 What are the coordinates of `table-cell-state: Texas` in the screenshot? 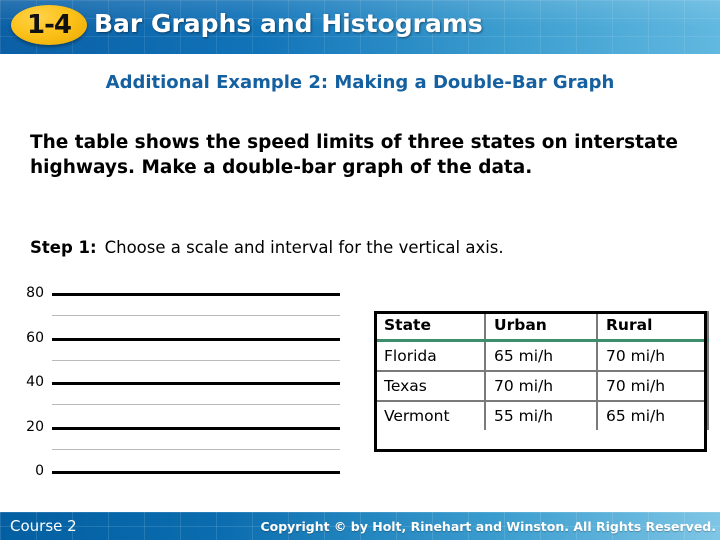 It's located at (430, 385).